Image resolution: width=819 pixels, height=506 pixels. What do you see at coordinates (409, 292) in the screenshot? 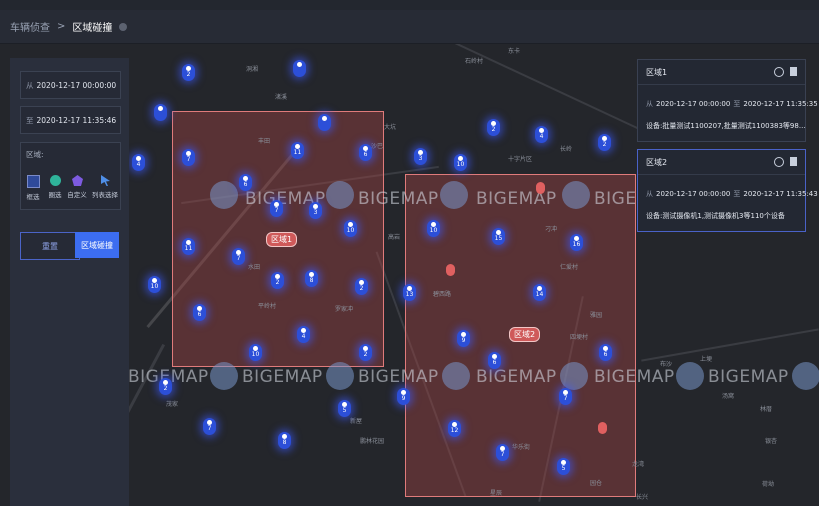
I see `cluster-pin: 13` at bounding box center [409, 292].